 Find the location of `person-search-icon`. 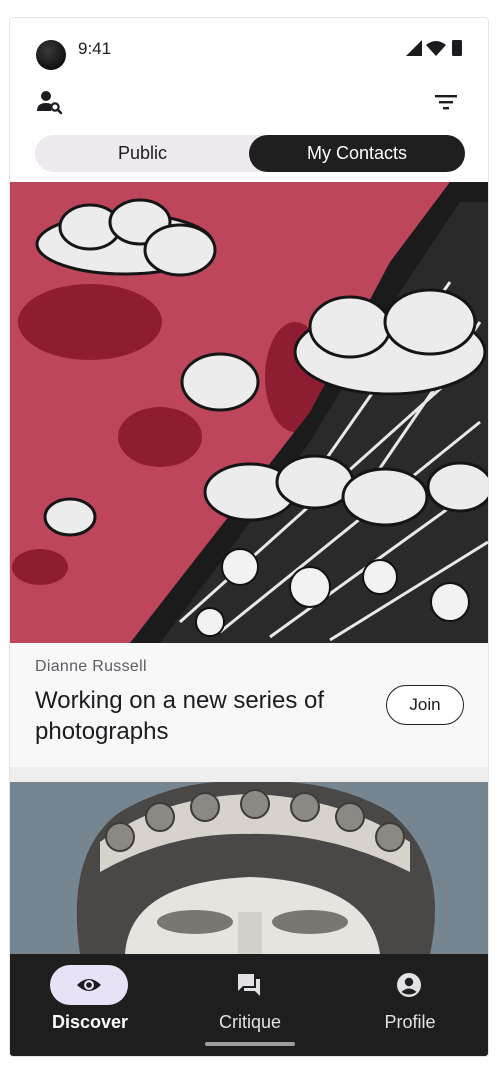

person-search-icon is located at coordinates (50, 102).